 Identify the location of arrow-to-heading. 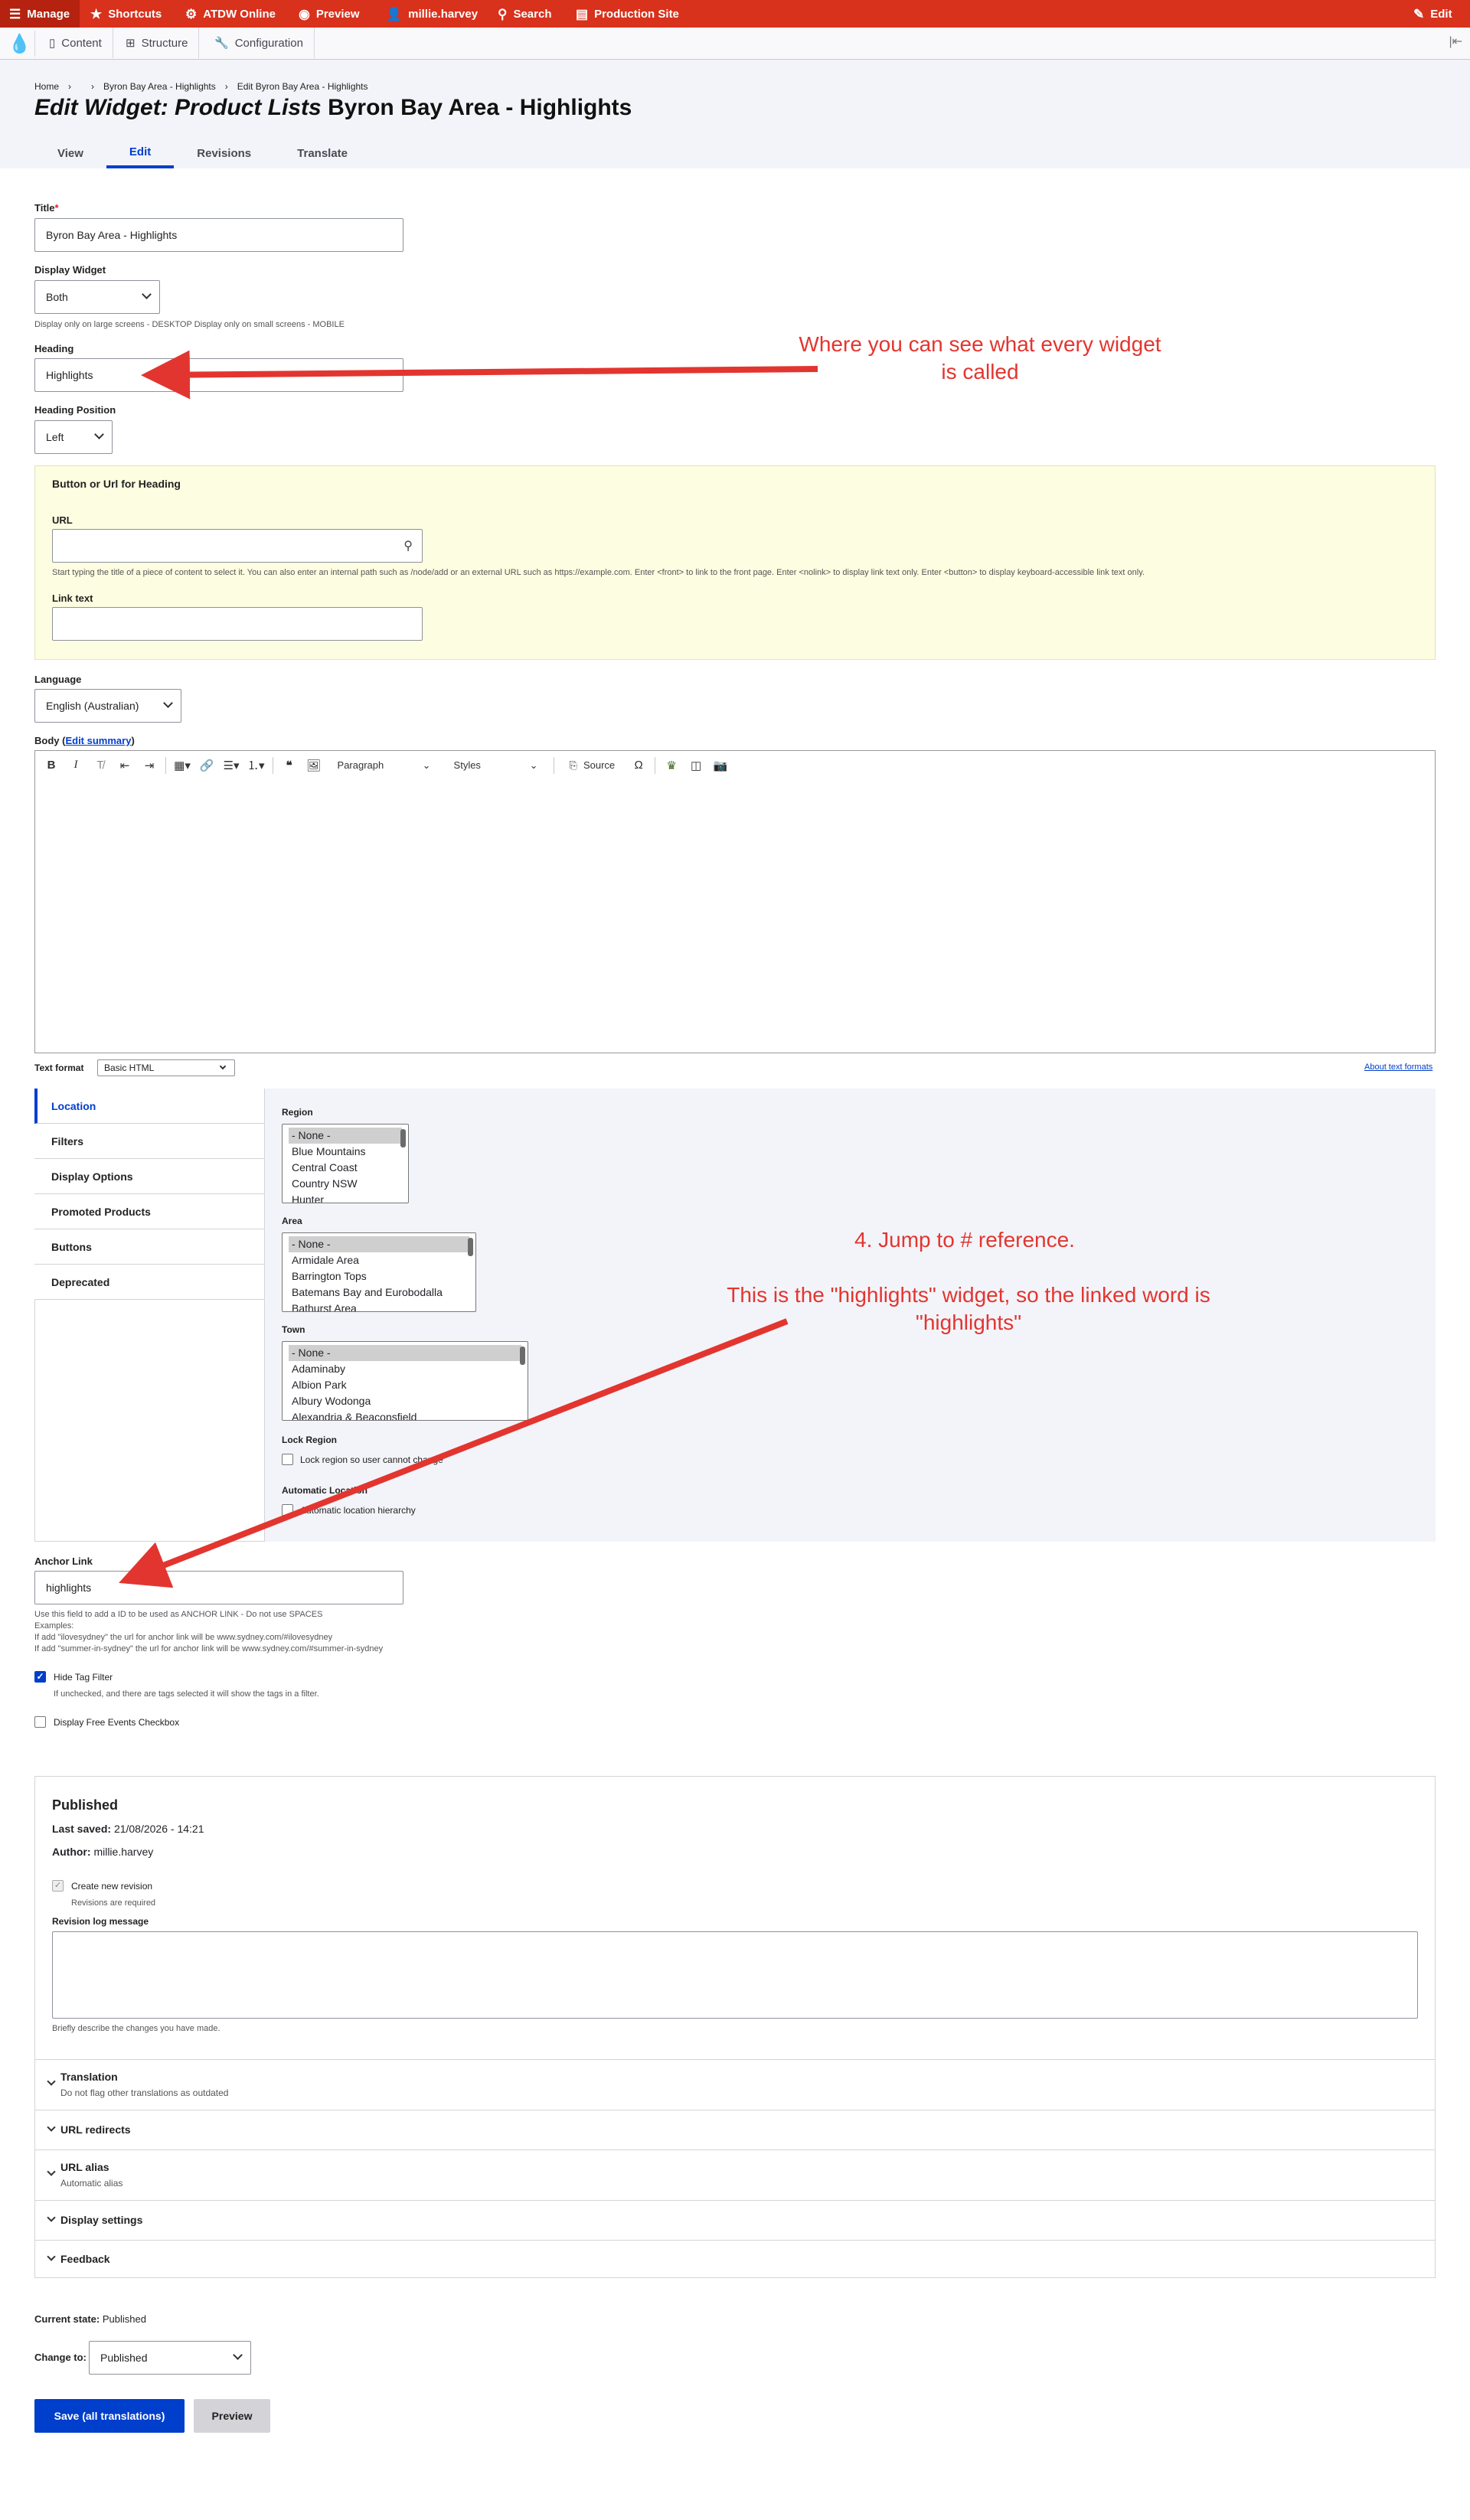
(479, 375).